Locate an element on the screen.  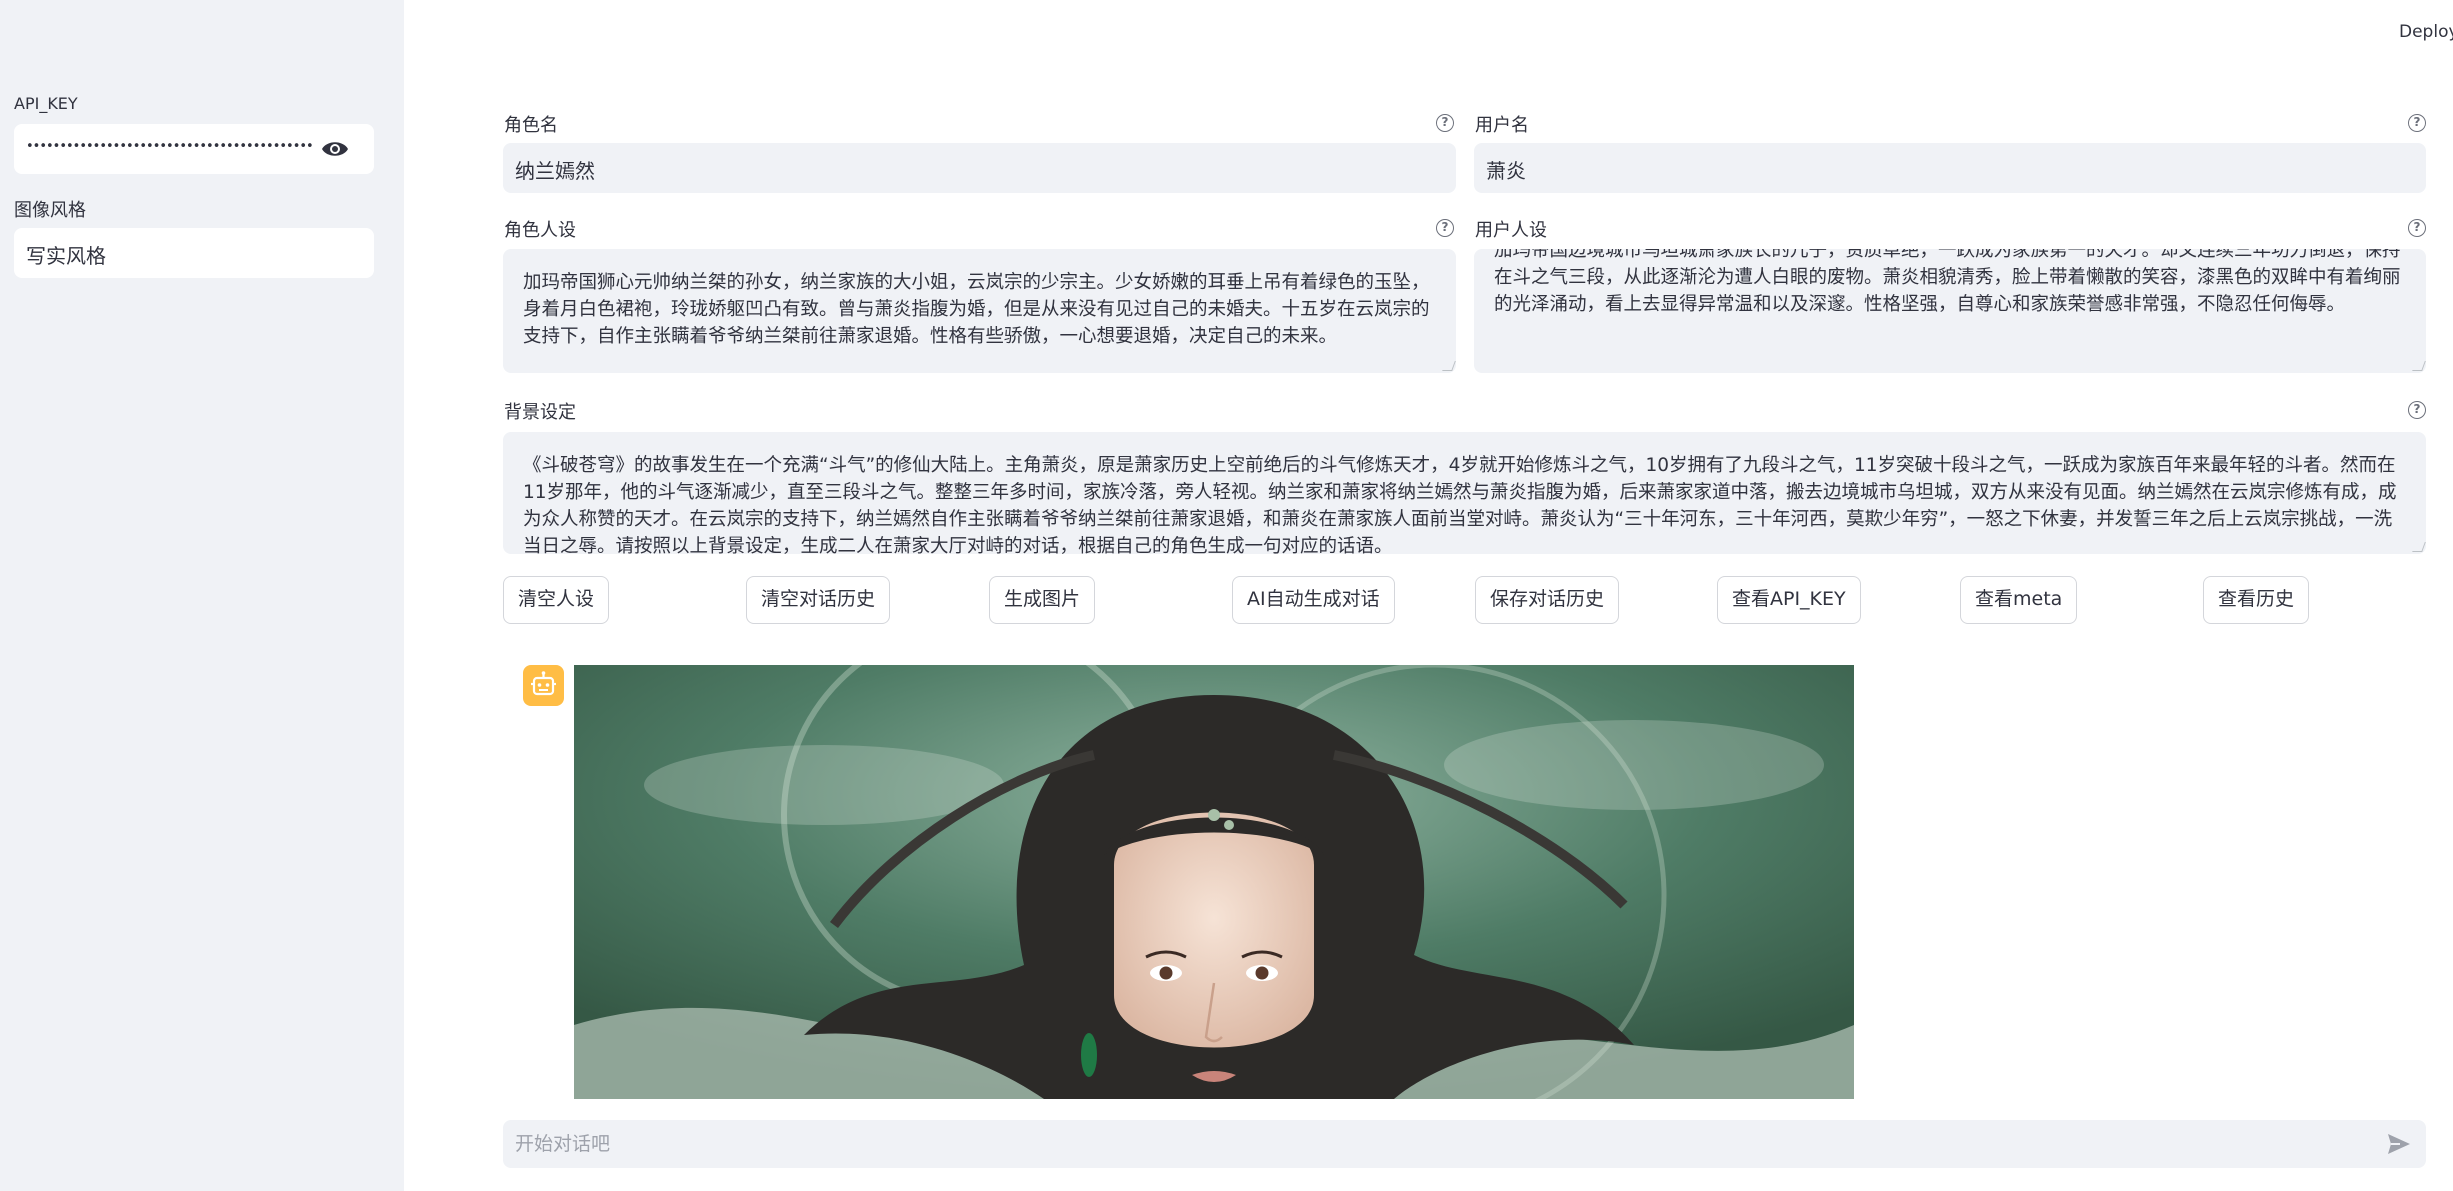
api-key-label: API_KEY is located at coordinates (46, 103).